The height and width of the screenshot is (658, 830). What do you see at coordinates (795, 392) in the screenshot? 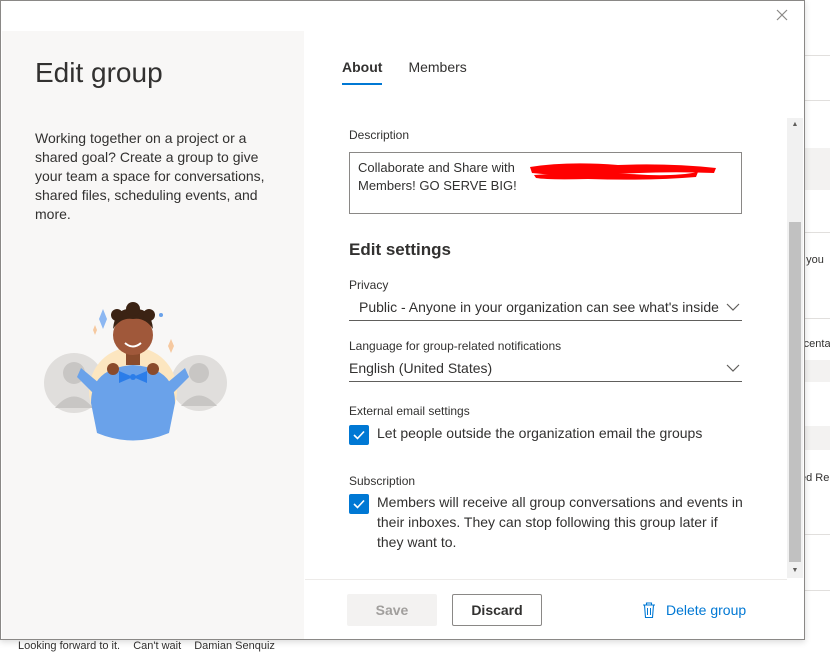
I see `scroll-thumb` at bounding box center [795, 392].